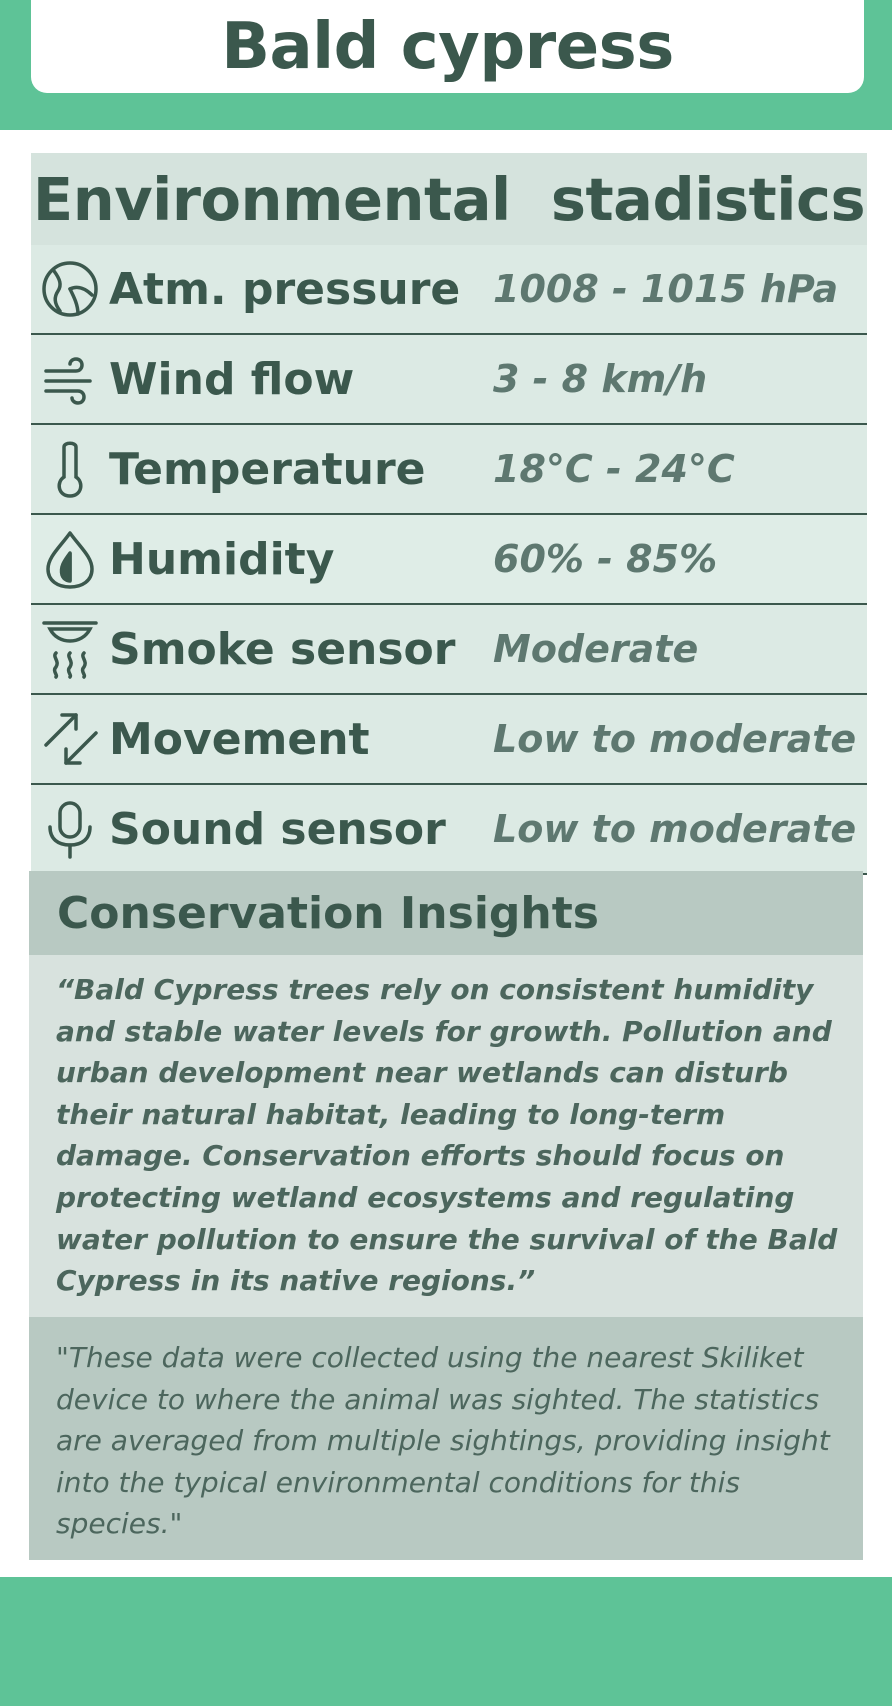 This screenshot has height=1706, width=892. Describe the element at coordinates (596, 649) in the screenshot. I see `stat-value: Moderate` at that location.